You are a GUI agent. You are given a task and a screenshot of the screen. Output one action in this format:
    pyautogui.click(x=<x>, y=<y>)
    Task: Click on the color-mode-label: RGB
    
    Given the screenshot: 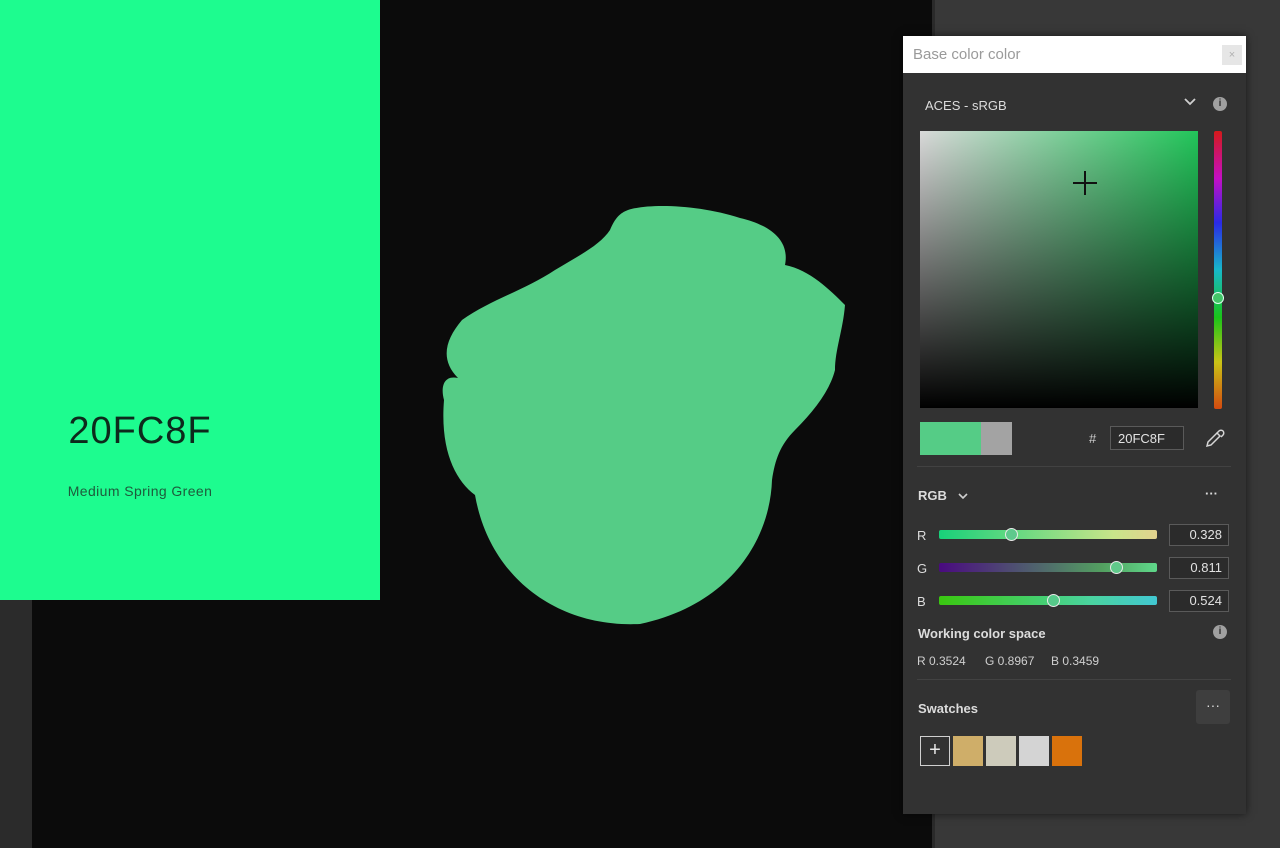 What is the action you would take?
    pyautogui.click(x=932, y=495)
    